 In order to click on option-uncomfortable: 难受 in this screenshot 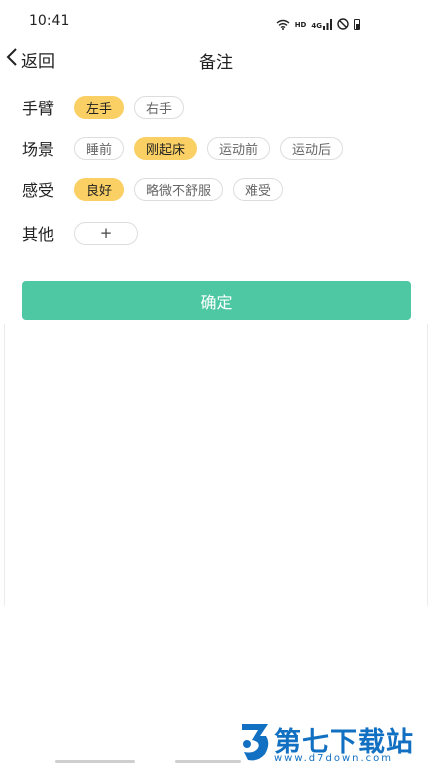, I will do `click(258, 189)`.